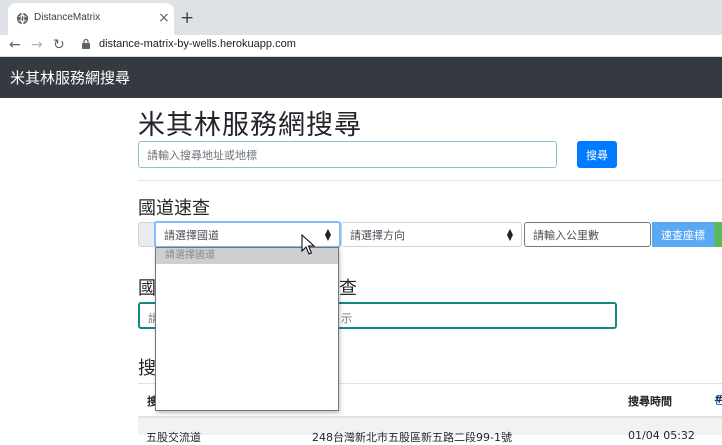 Image resolution: width=722 pixels, height=445 pixels. What do you see at coordinates (173, 437) in the screenshot?
I see `row-name: 五股交流道` at bounding box center [173, 437].